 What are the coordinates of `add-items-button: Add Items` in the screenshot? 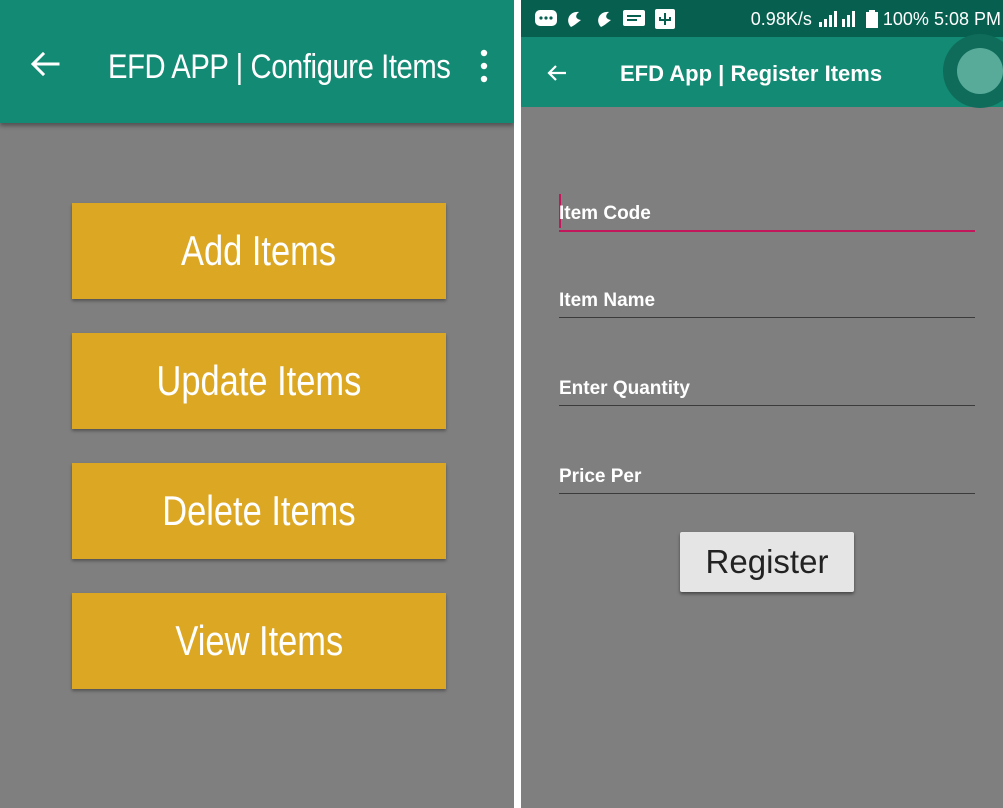 It's located at (259, 251).